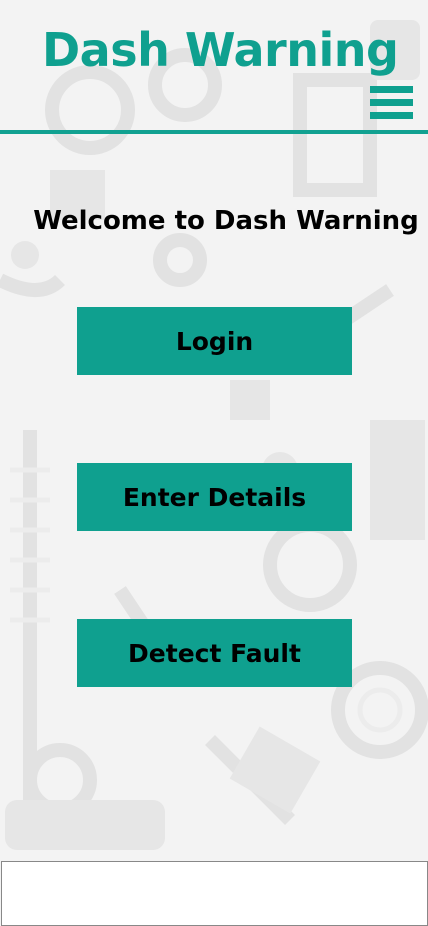  Describe the element at coordinates (214, 341) in the screenshot. I see `login-button: Login` at that location.